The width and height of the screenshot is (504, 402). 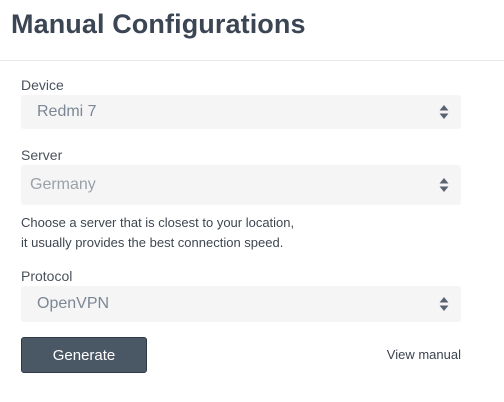 What do you see at coordinates (252, 60) in the screenshot?
I see `header-divider` at bounding box center [252, 60].